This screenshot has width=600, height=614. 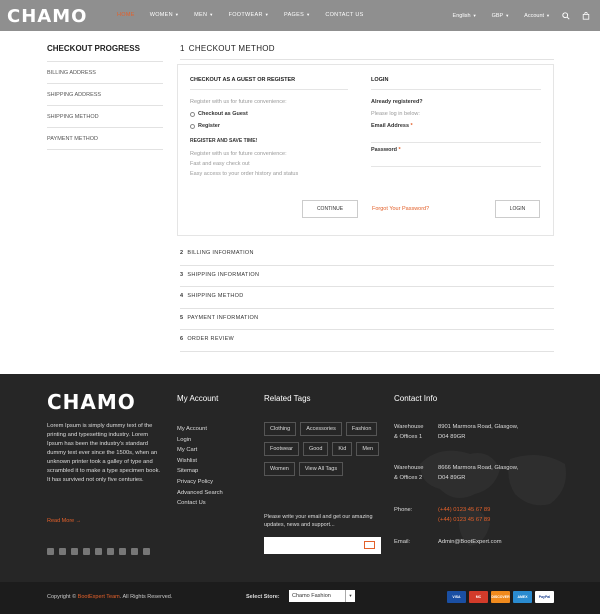 What do you see at coordinates (74, 551) in the screenshot?
I see `instagram-icon` at bounding box center [74, 551].